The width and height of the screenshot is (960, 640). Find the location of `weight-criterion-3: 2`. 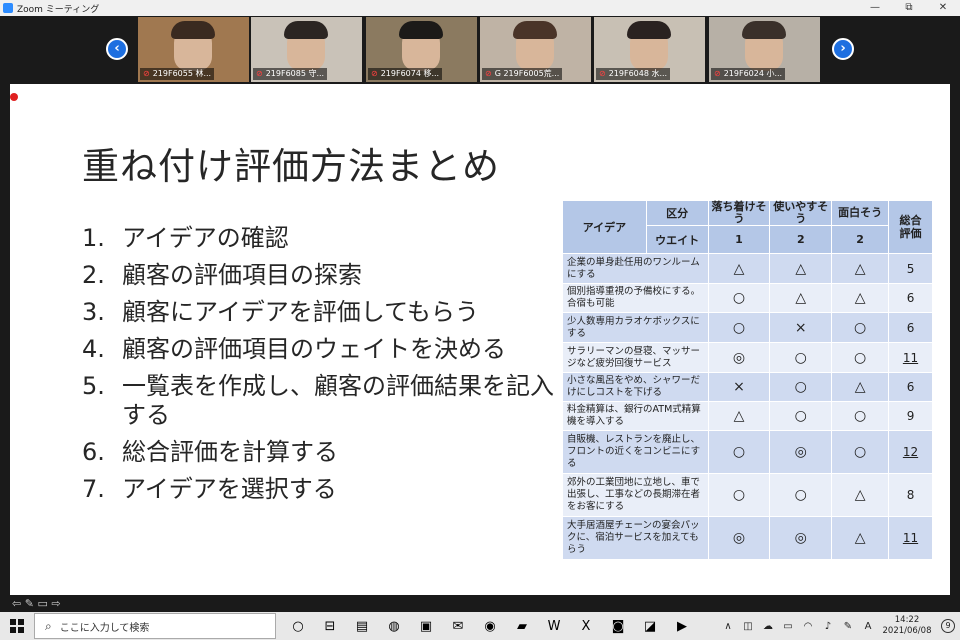

weight-criterion-3: 2 is located at coordinates (860, 239).